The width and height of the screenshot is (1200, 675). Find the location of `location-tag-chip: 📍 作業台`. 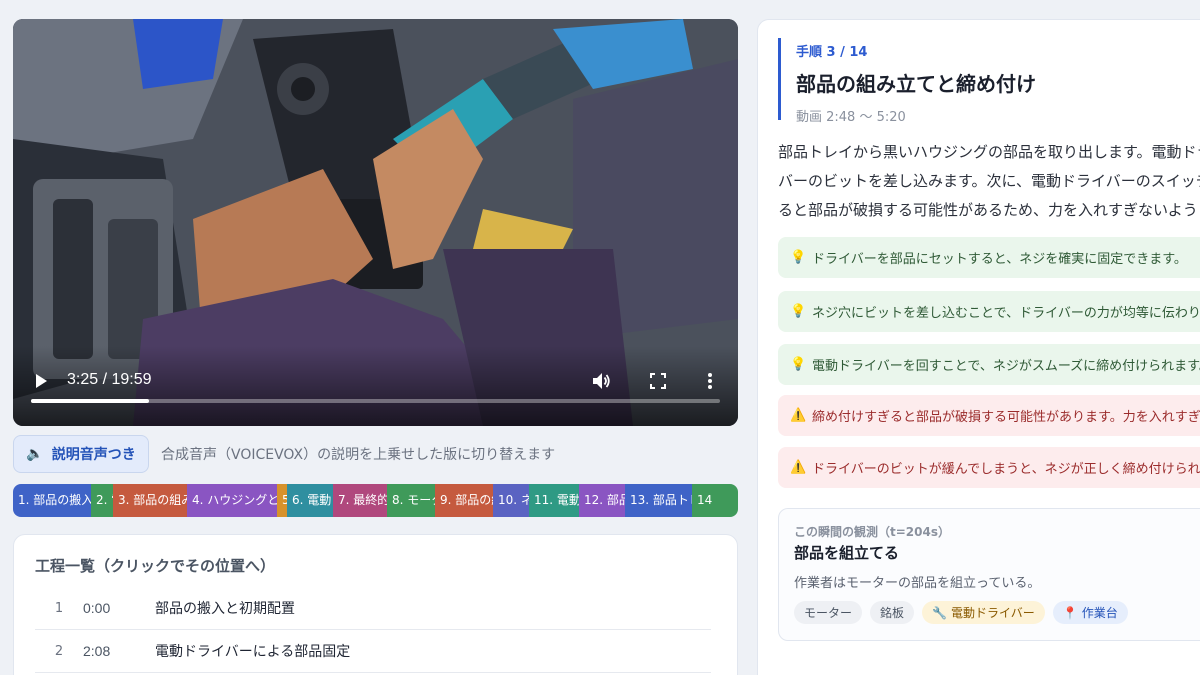

location-tag-chip: 📍 作業台 is located at coordinates (1090, 612).